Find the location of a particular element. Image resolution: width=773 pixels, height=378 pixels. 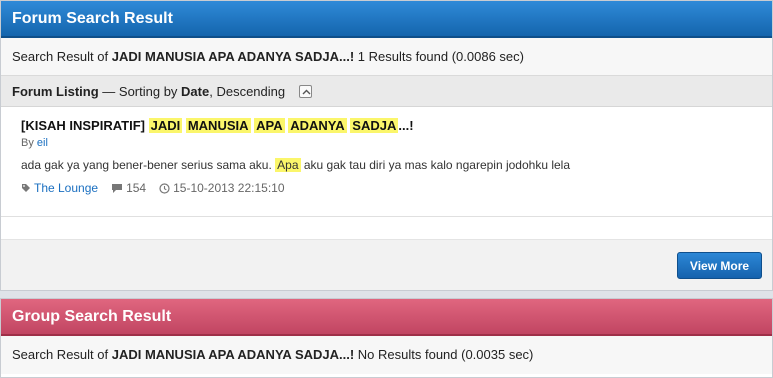

comment-icon is located at coordinates (117, 188).